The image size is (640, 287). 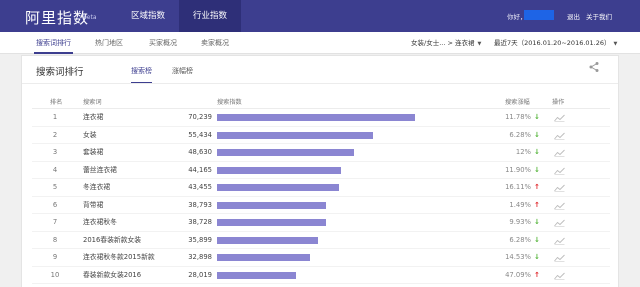 I want to click on app-logo: 阿里指数, so click(x=57, y=17).